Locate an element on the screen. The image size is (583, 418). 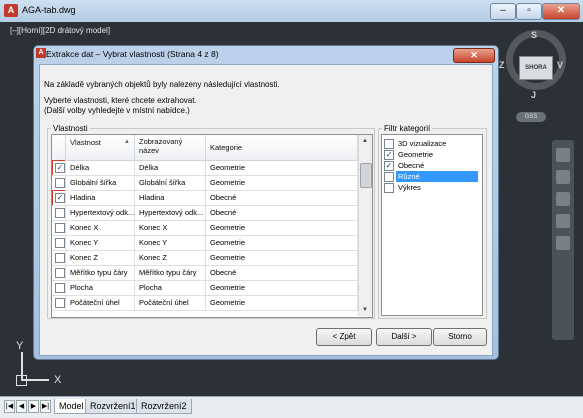
properties-group-label: Vlastnosti is located at coordinates (70, 128).